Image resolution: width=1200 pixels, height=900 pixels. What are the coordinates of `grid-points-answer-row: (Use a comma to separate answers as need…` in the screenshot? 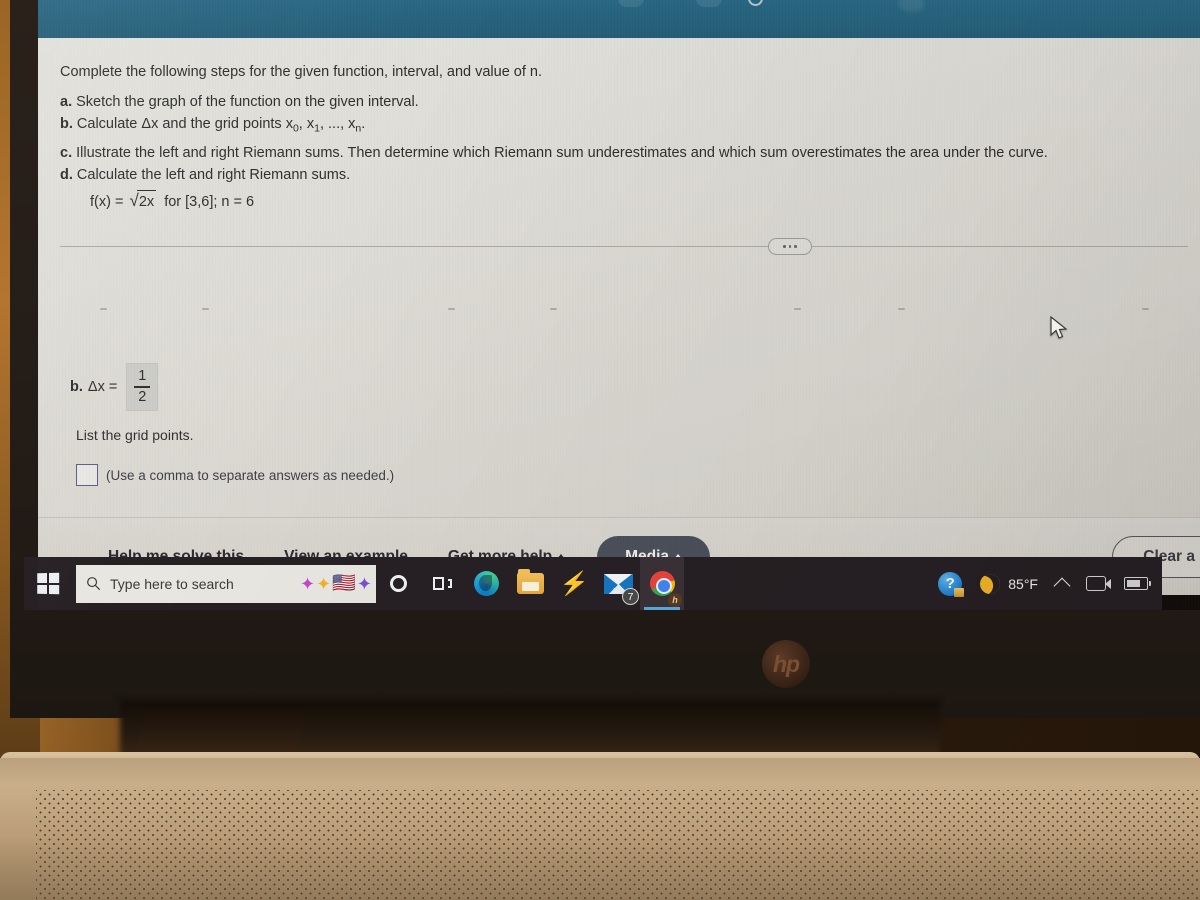 It's located at (235, 475).